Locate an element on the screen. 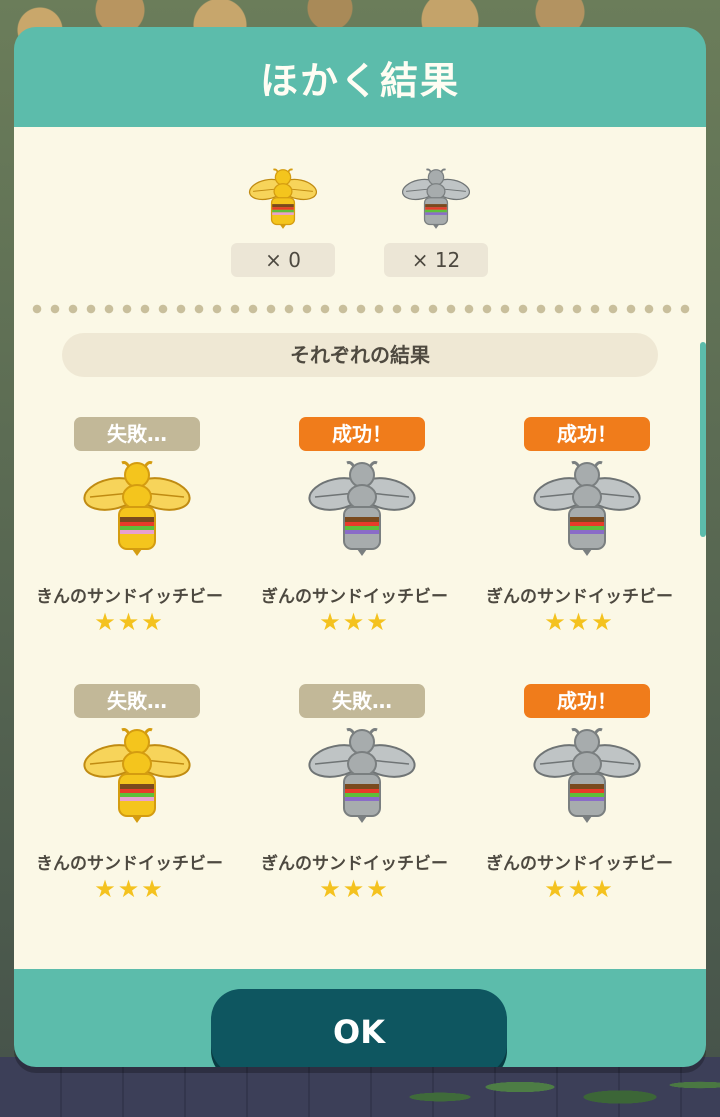 Image resolution: width=720 pixels, height=1117 pixels. summary-silver: × 12 is located at coordinates (436, 222).